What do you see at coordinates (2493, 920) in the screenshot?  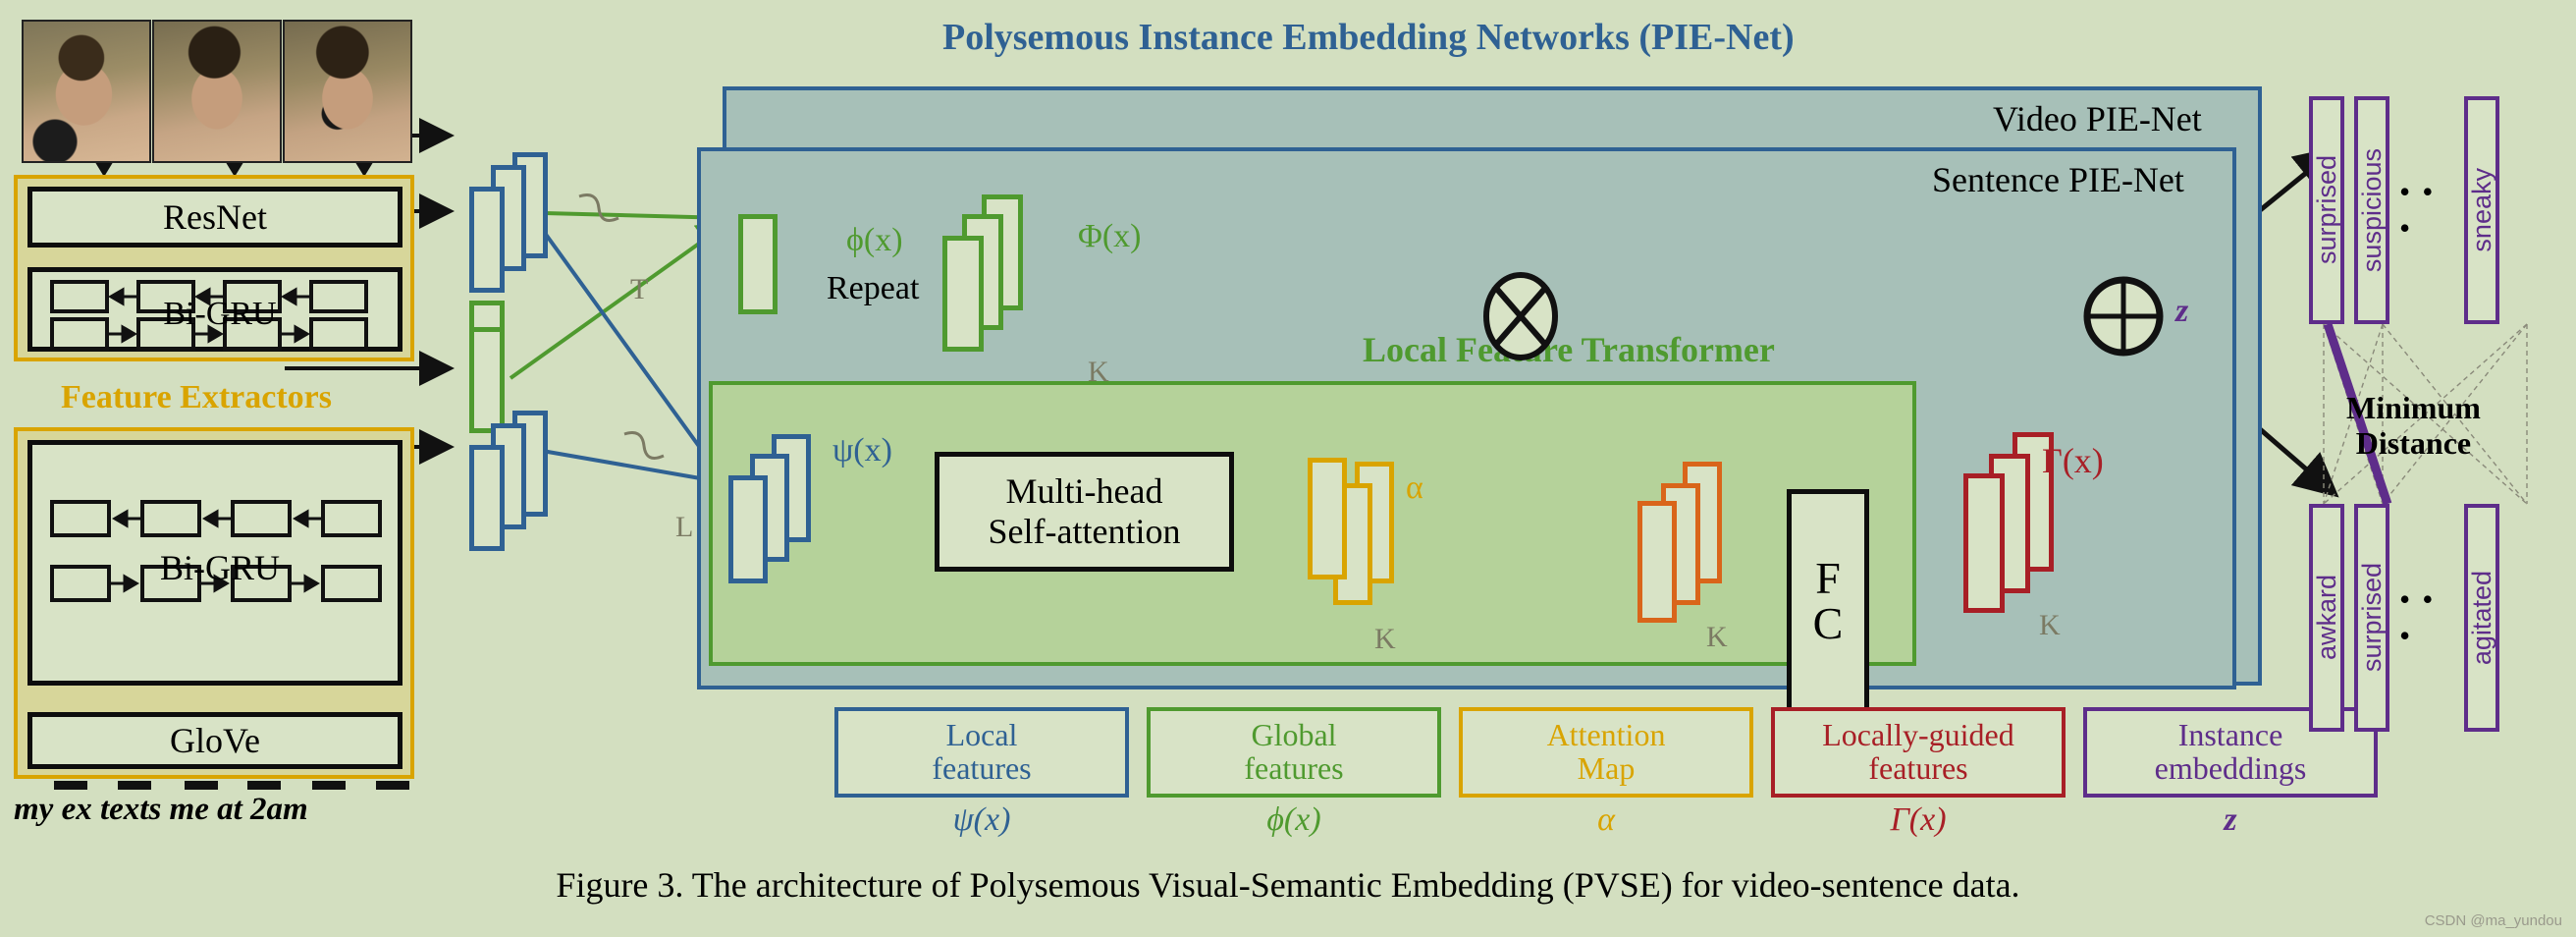 I see `watermark: CSDN @ma_yundou` at bounding box center [2493, 920].